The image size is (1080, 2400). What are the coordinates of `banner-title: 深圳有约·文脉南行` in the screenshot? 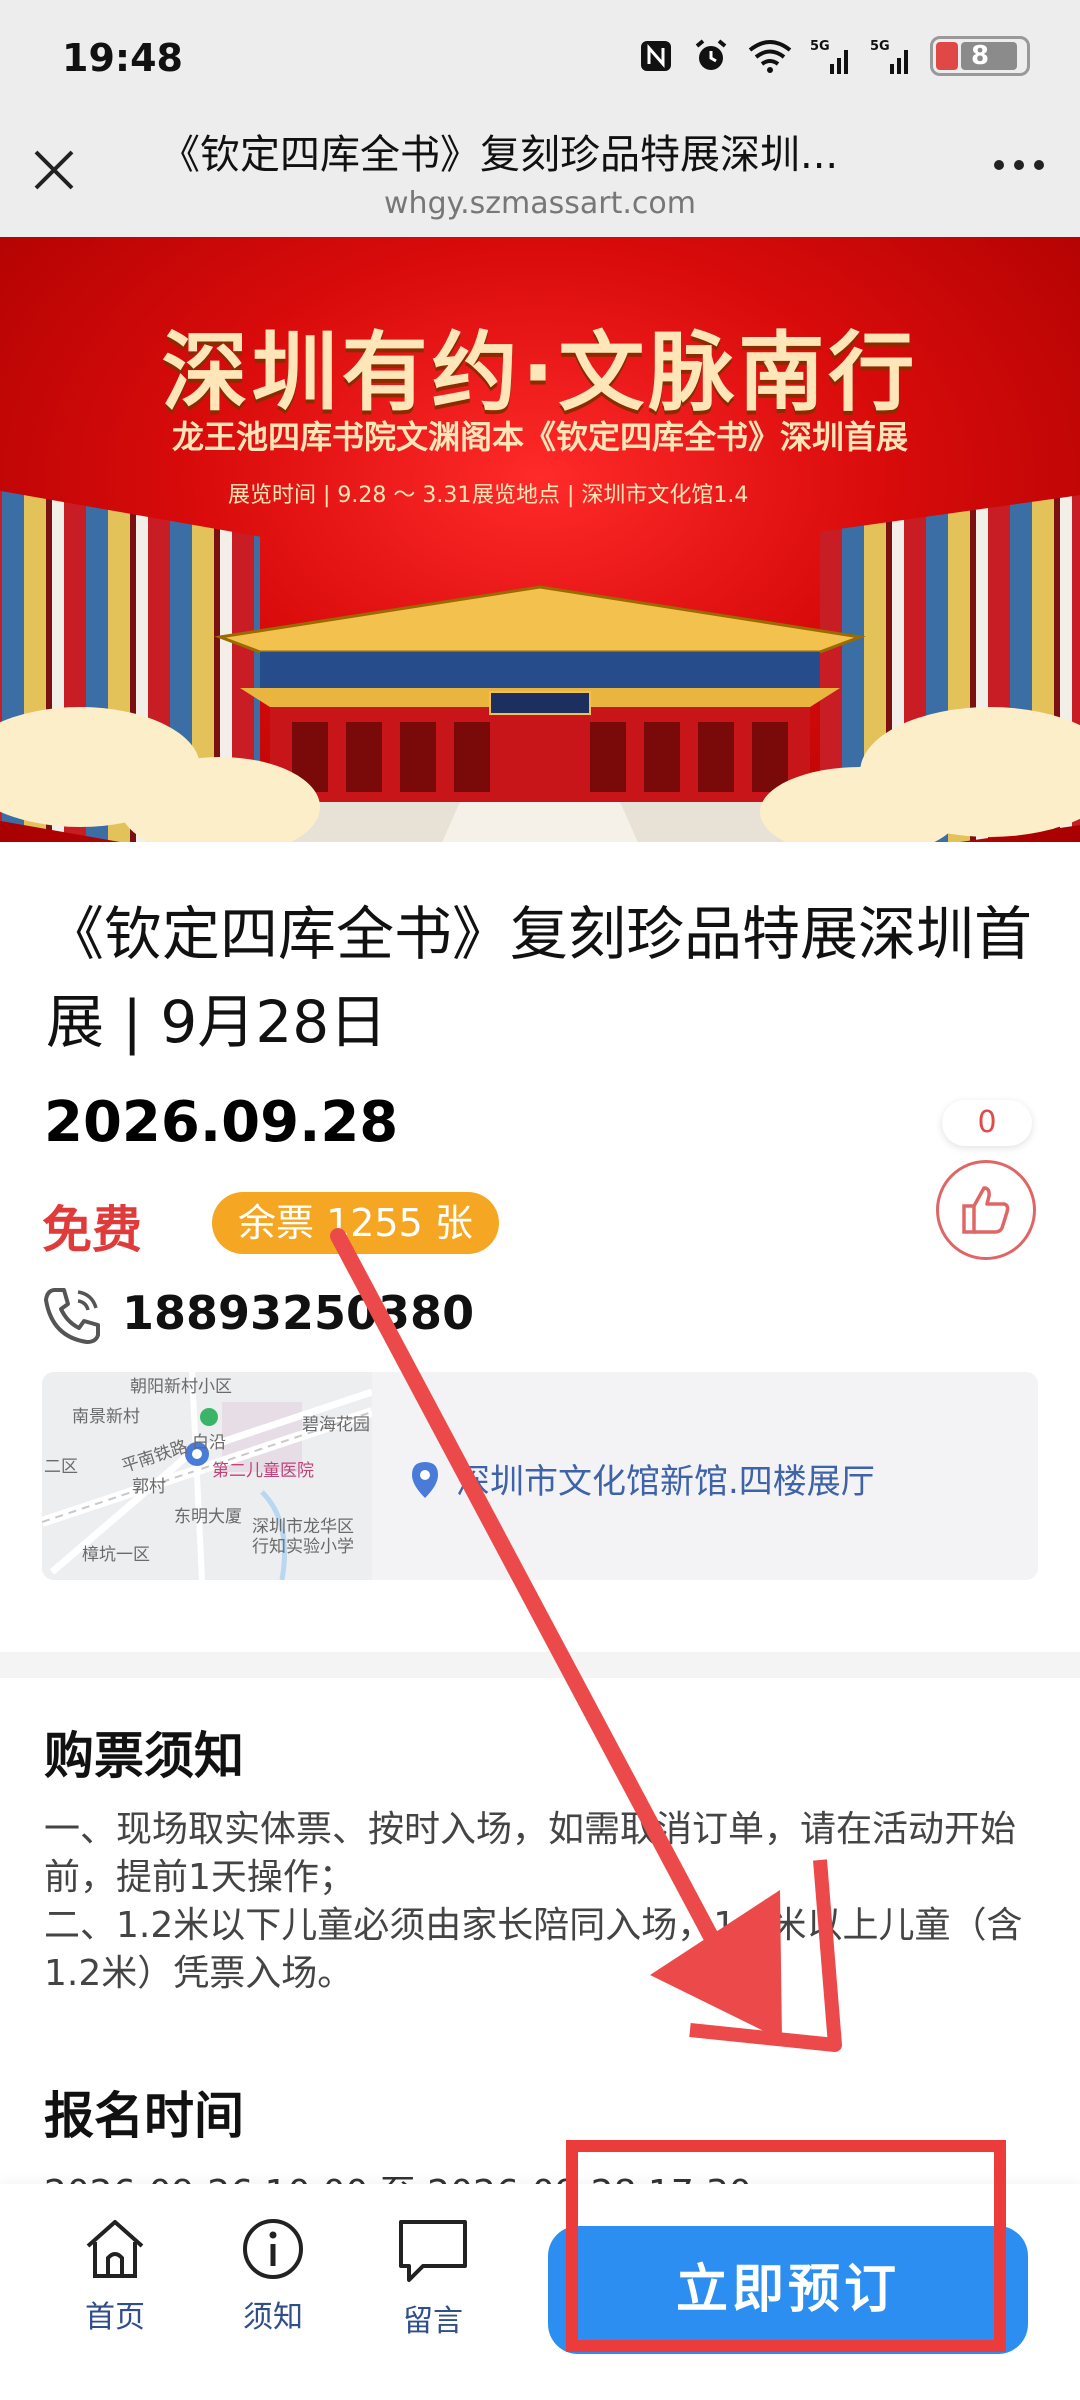 It's located at (540, 373).